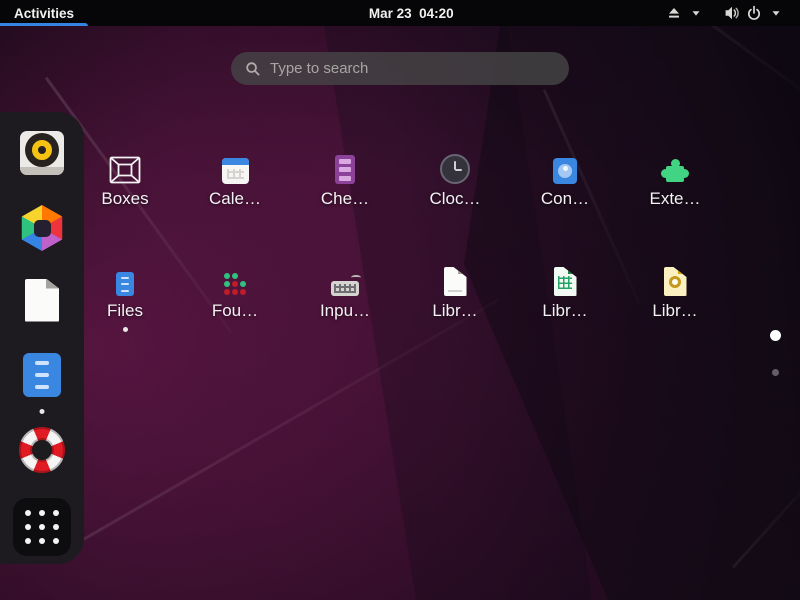 The image size is (800, 600). Describe the element at coordinates (412, 68) in the screenshot. I see `search-input` at that location.